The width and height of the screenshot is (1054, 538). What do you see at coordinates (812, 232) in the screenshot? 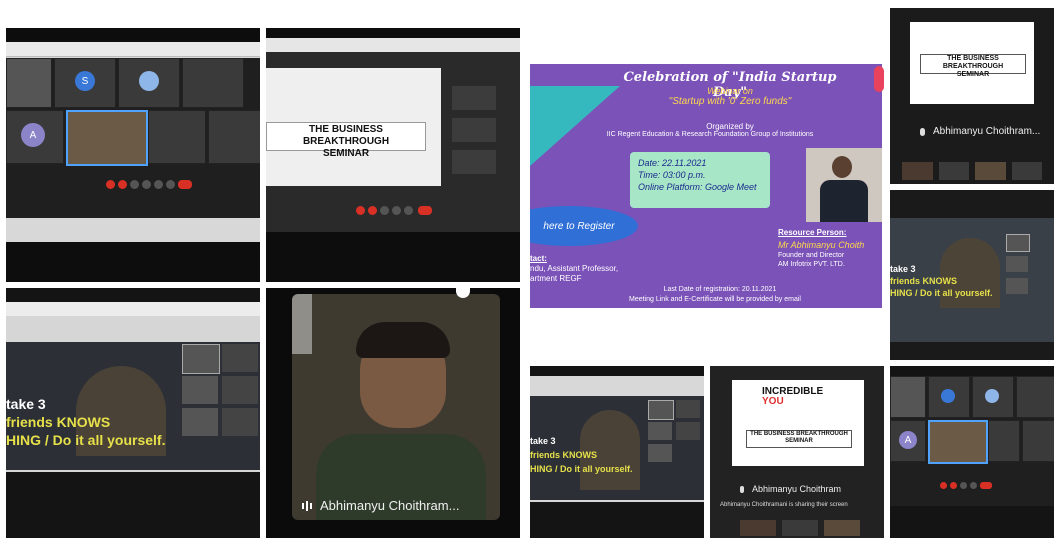
I see `poster-resource-label: Resource Person:` at bounding box center [812, 232].